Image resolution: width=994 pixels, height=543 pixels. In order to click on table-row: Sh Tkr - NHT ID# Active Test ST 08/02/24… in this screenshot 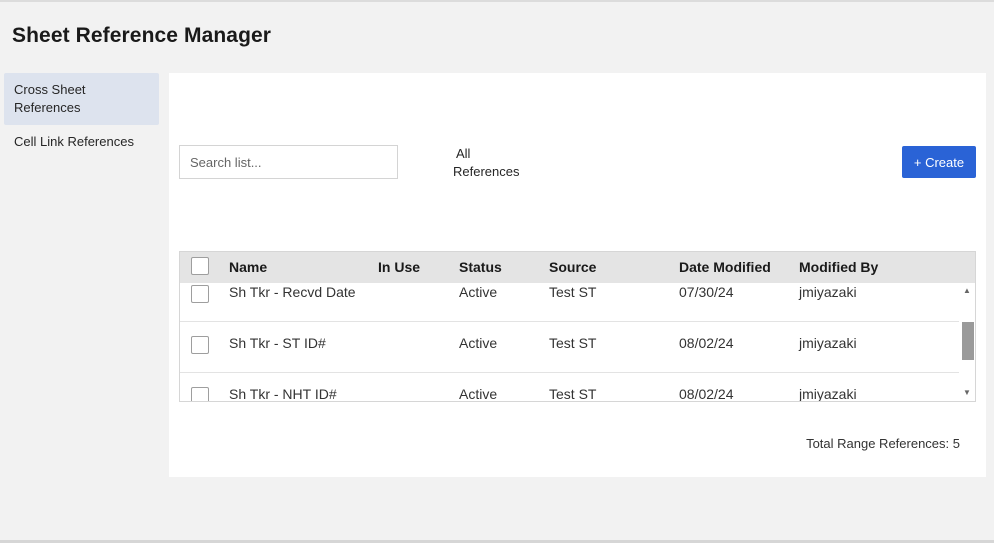, I will do `click(570, 387)`.